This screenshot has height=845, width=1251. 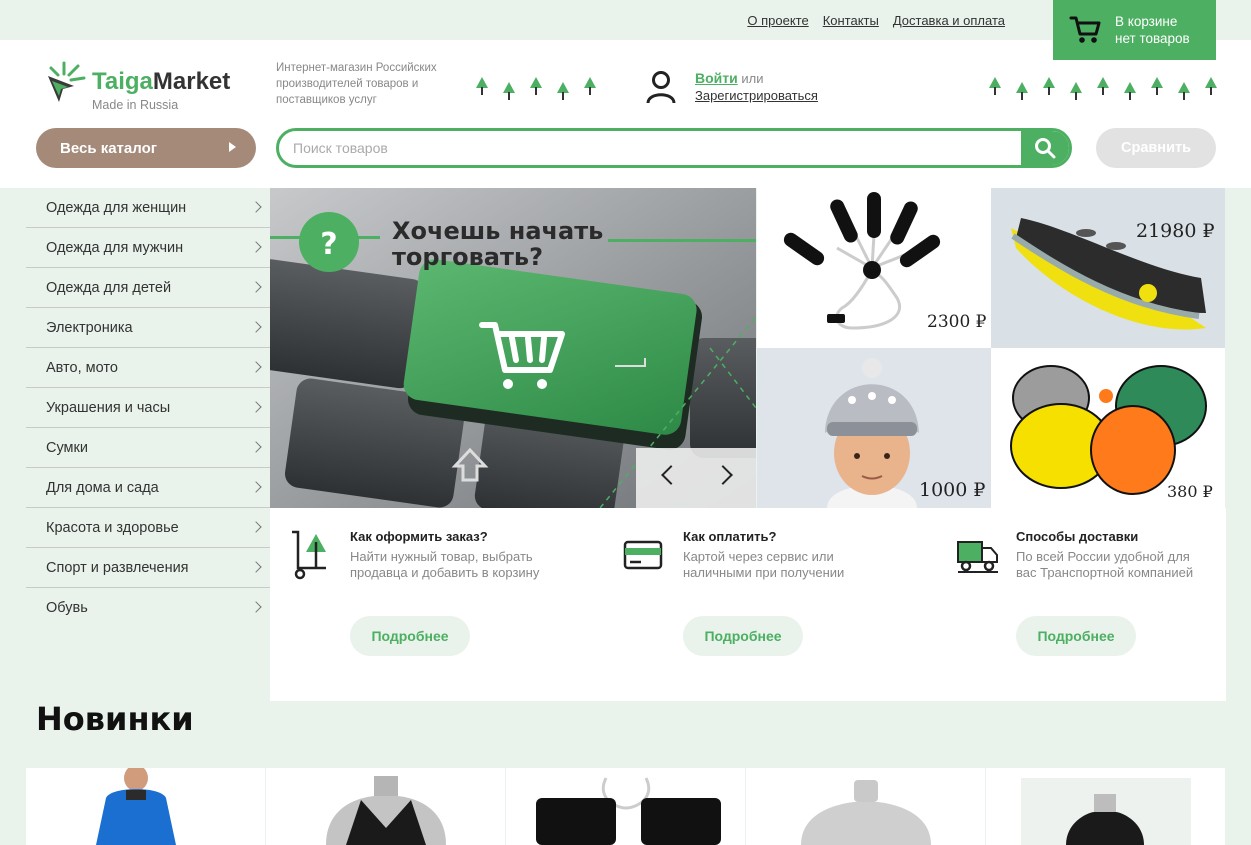 What do you see at coordinates (716, 78) in the screenshot?
I see `login-link: Войти` at bounding box center [716, 78].